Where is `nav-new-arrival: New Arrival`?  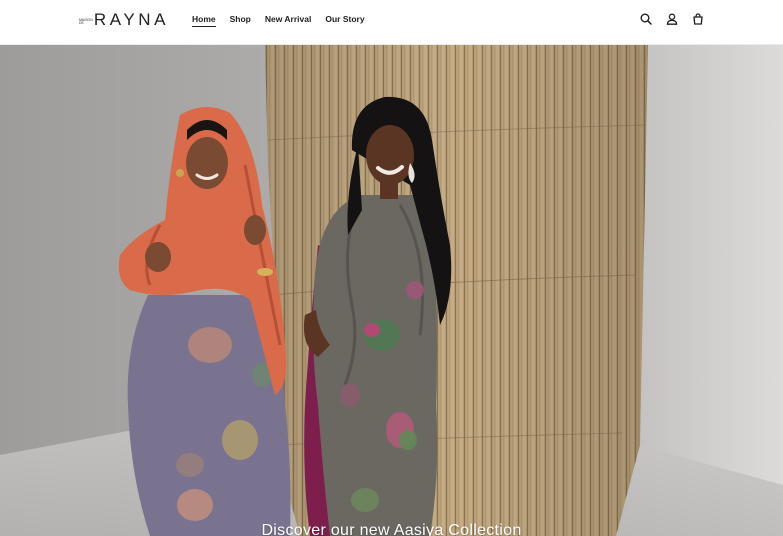 nav-new-arrival: New Arrival is located at coordinates (288, 20).